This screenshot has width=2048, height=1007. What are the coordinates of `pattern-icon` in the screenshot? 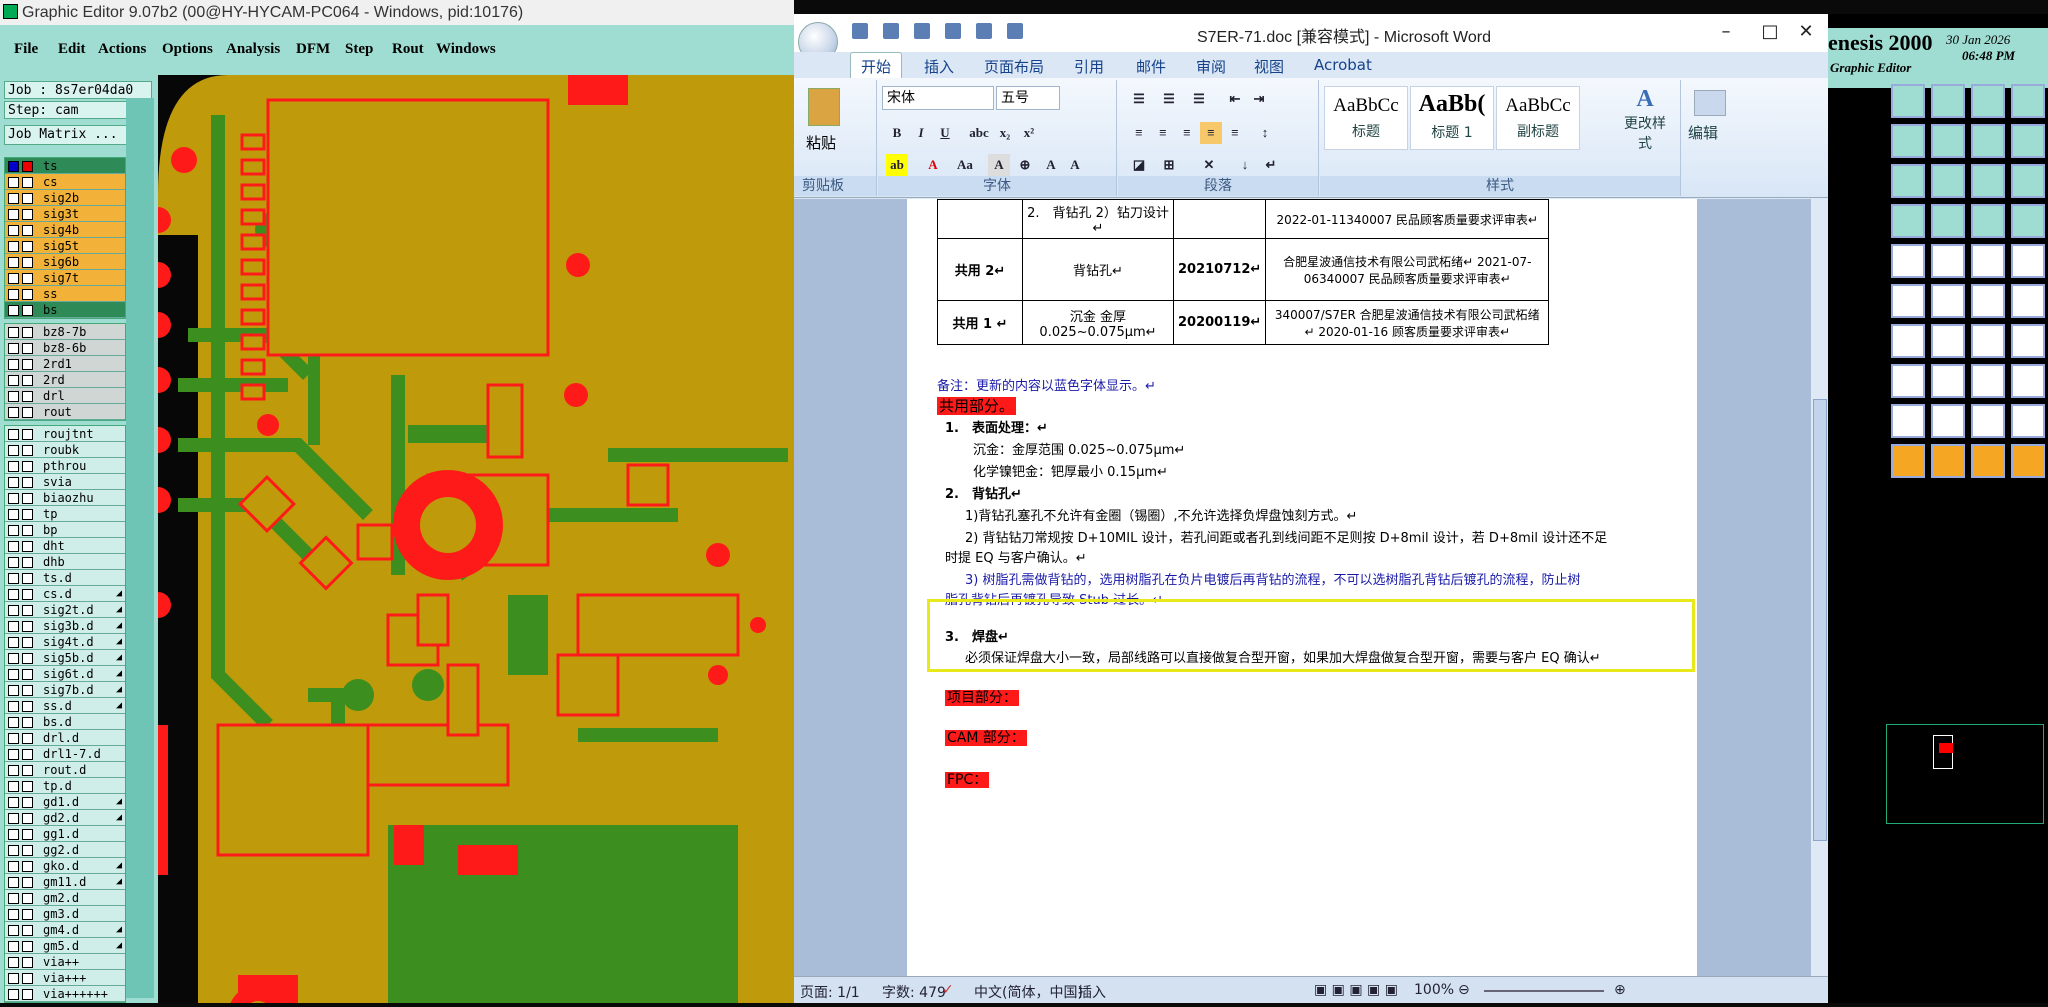 It's located at (2028, 341).